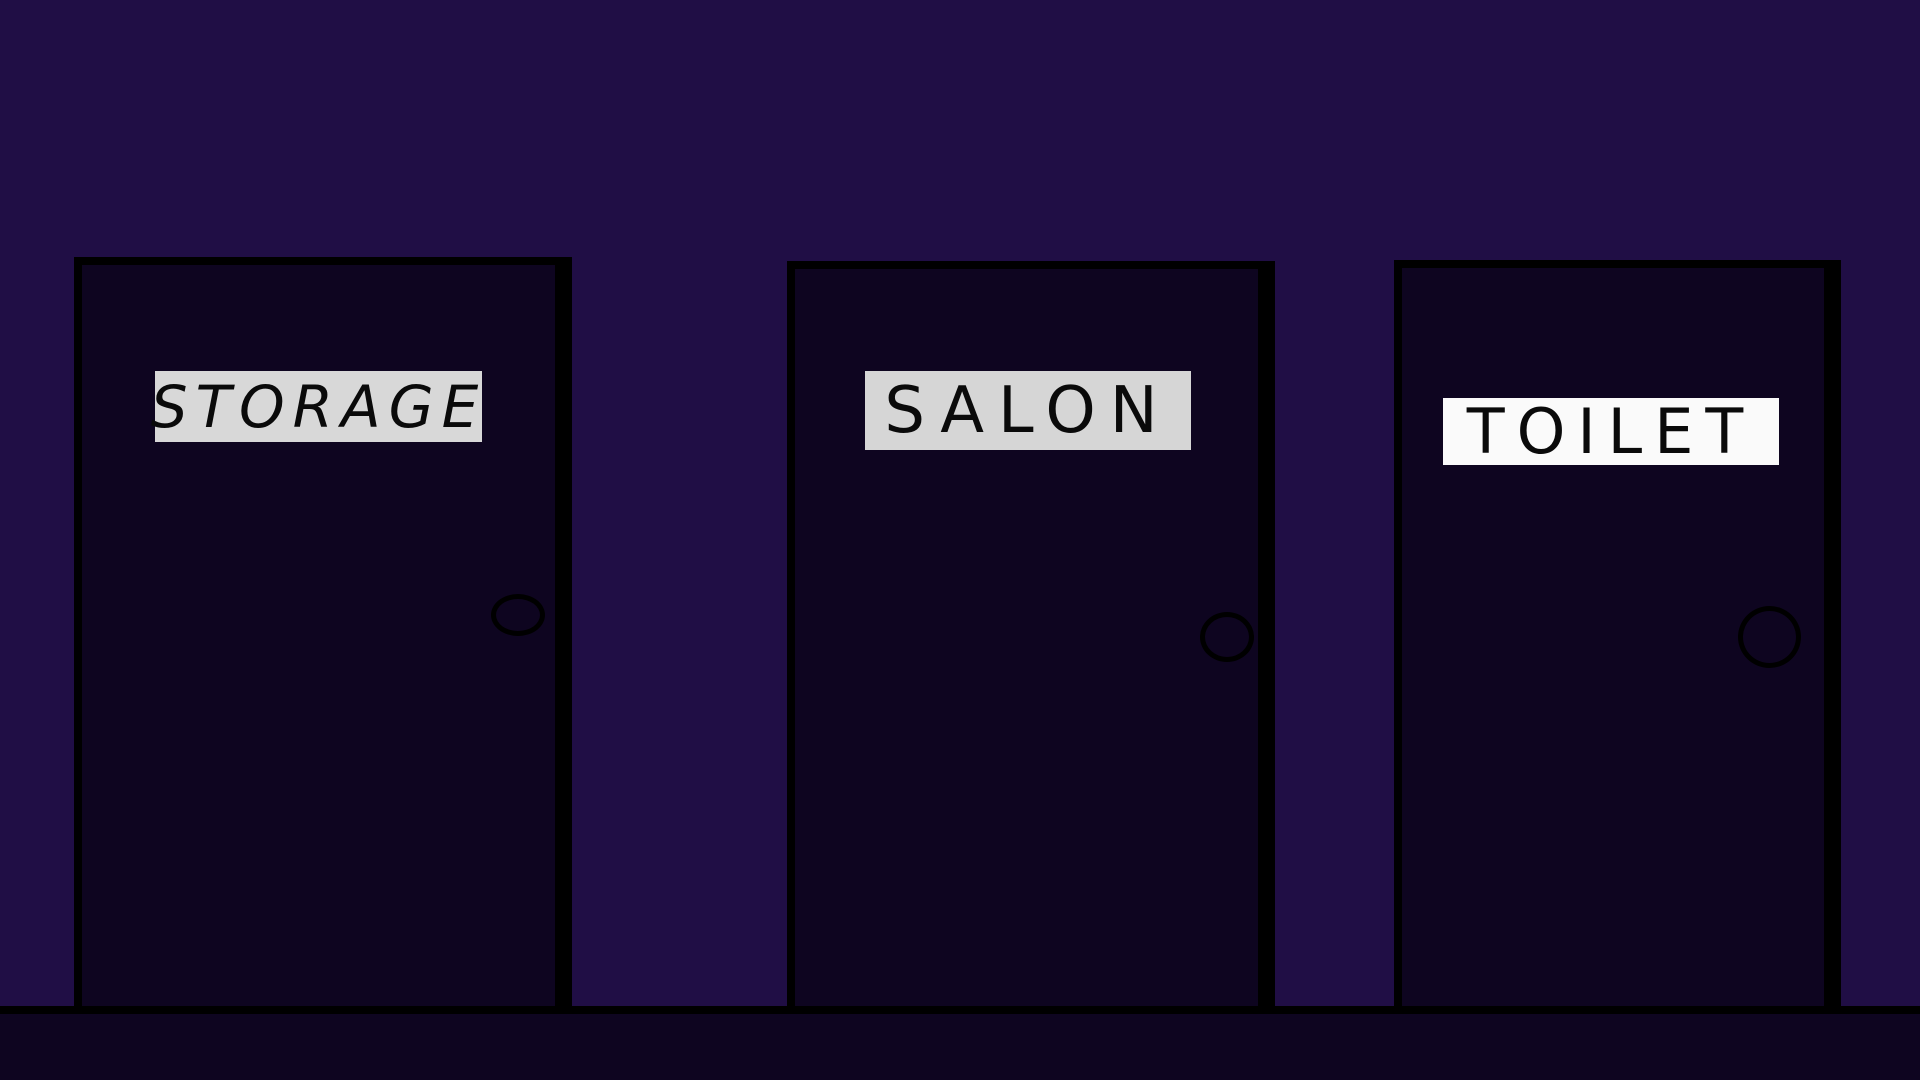  Describe the element at coordinates (518, 615) in the screenshot. I see `storage-door-knob` at that location.